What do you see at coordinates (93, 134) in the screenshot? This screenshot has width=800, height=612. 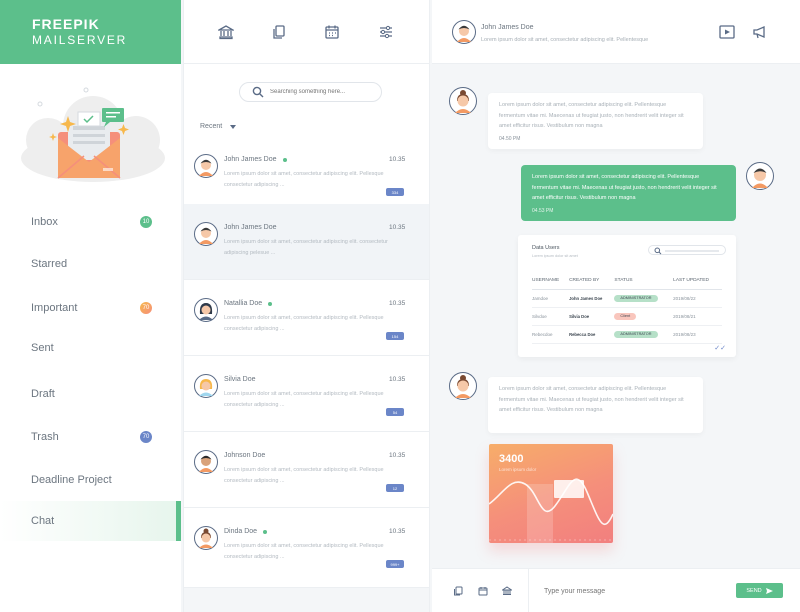 I see `mail-illustration` at bounding box center [93, 134].